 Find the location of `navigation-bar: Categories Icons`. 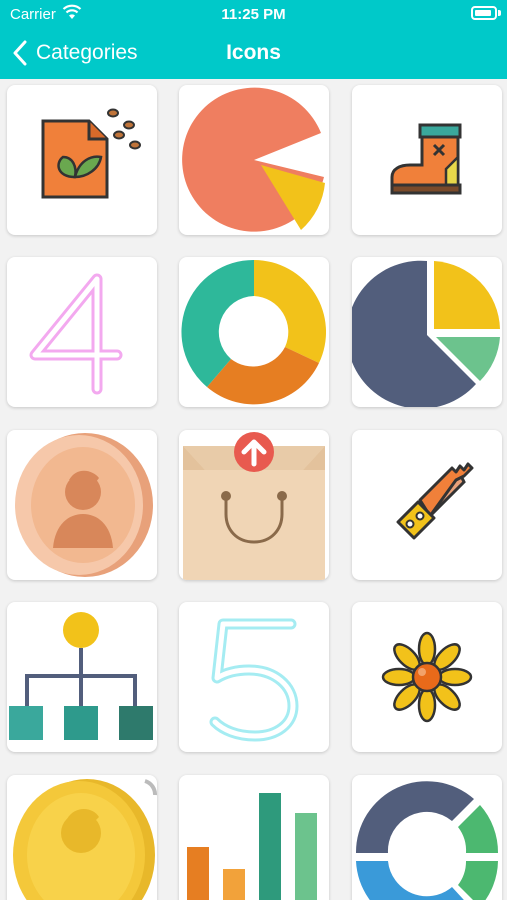

navigation-bar: Categories Icons is located at coordinates (253, 53).